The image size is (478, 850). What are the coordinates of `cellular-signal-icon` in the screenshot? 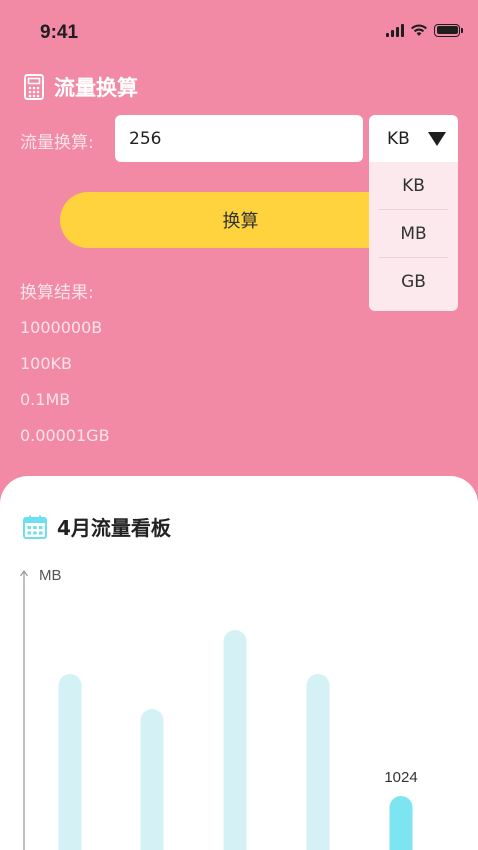 It's located at (395, 30).